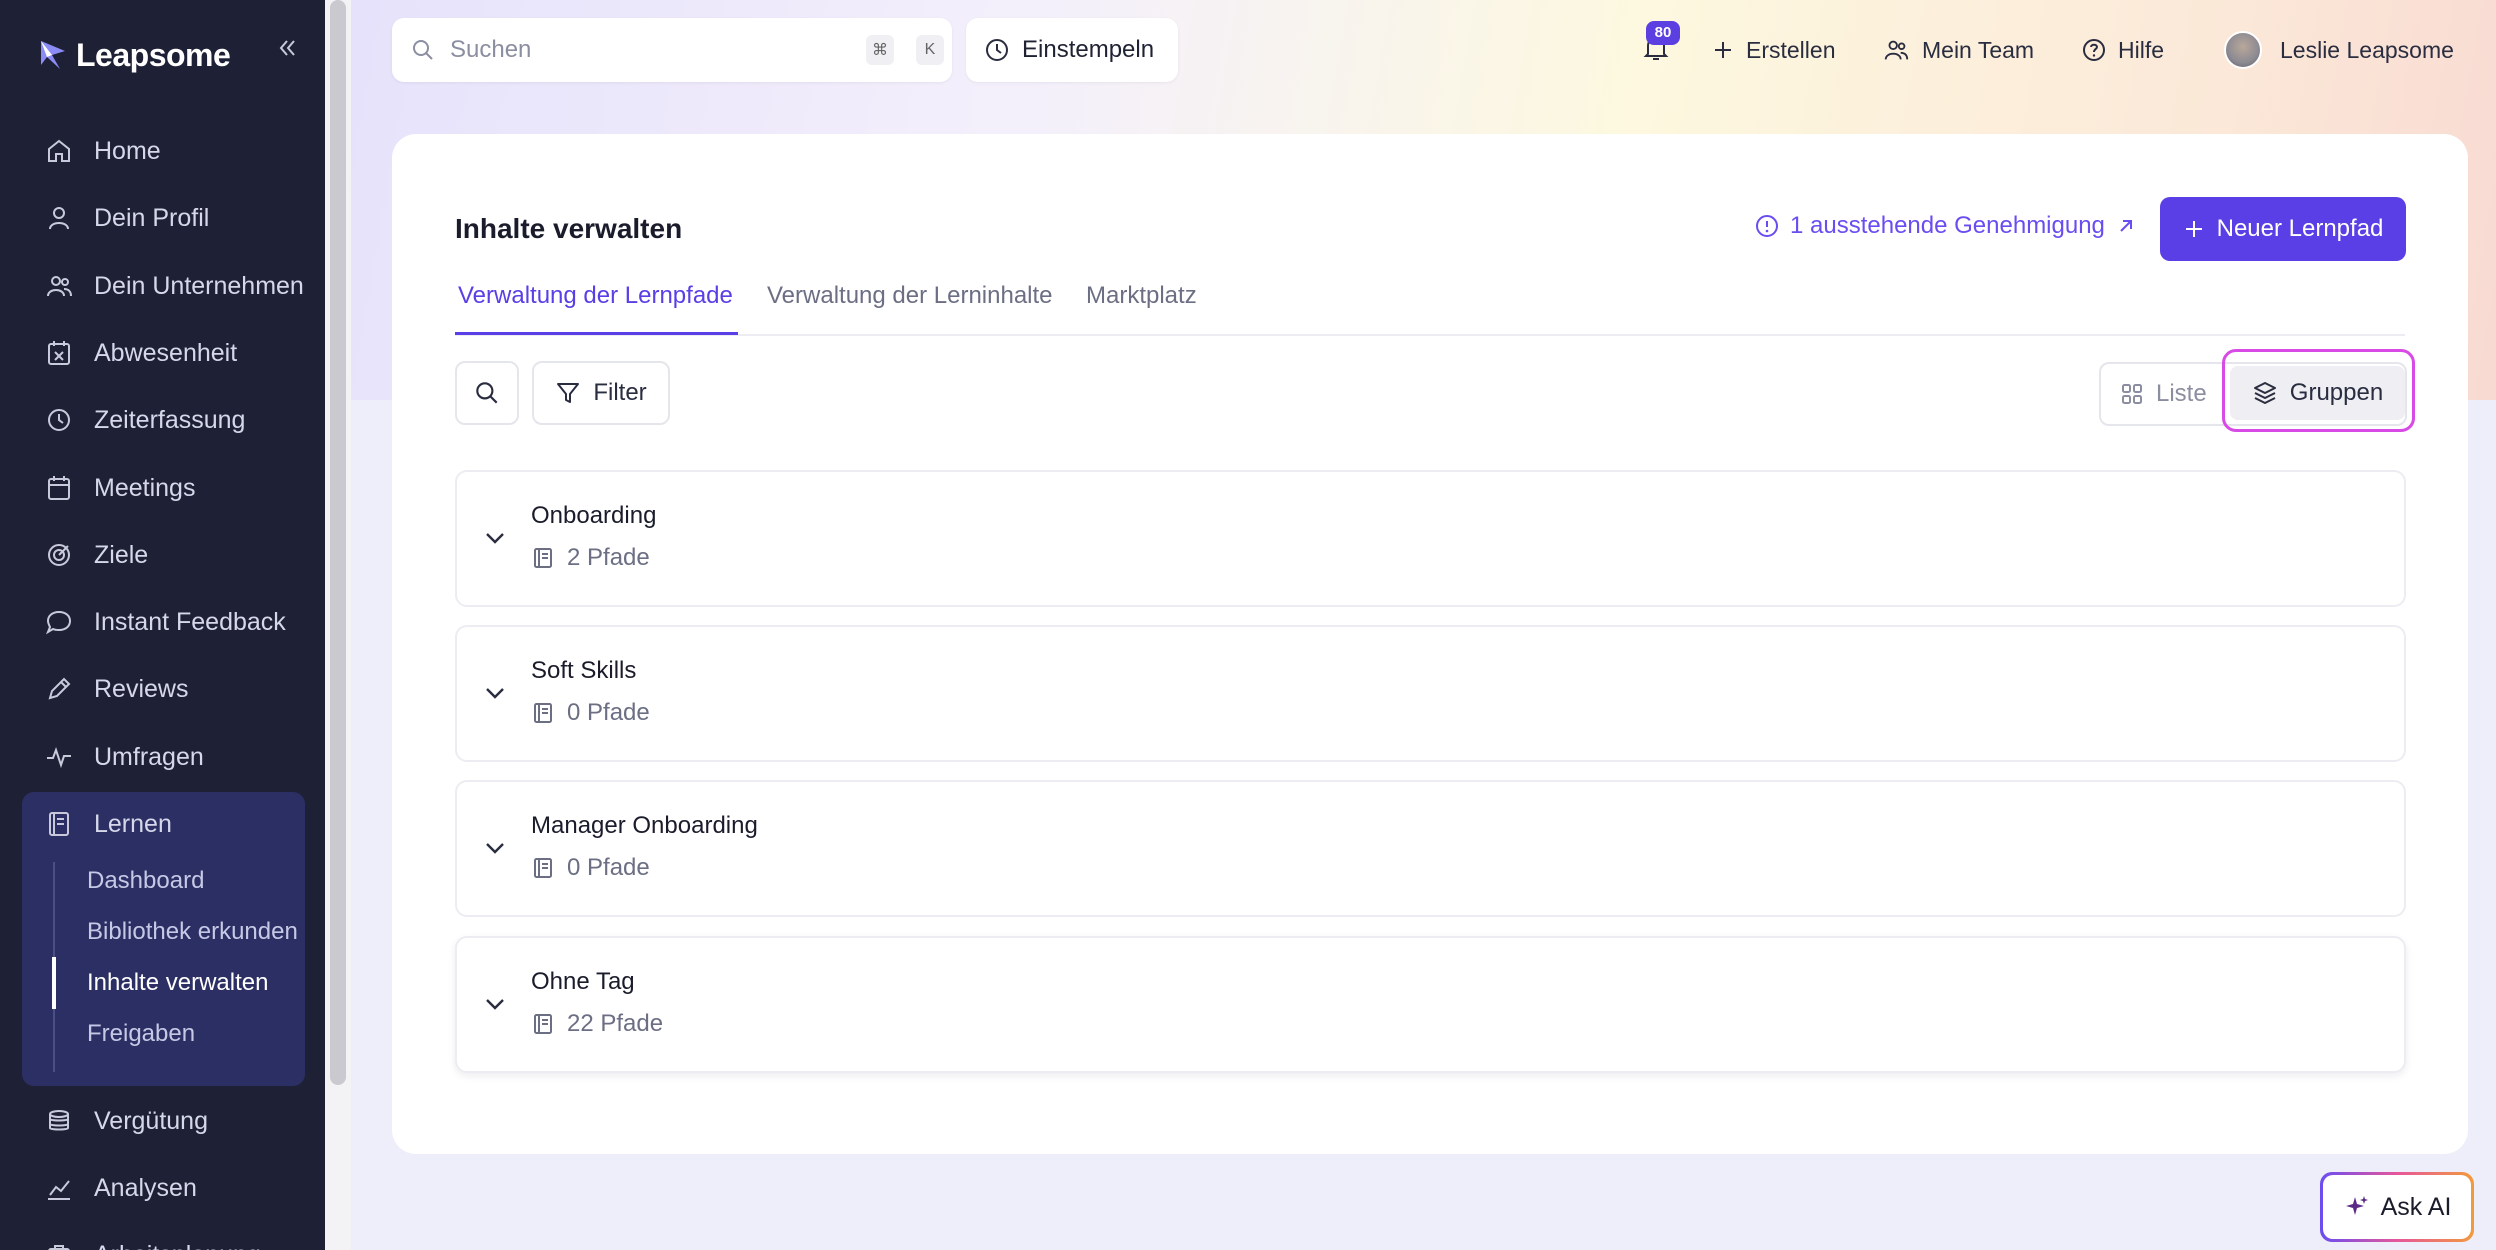 Image resolution: width=2496 pixels, height=1250 pixels. I want to click on group-row: Ohne Tag 22 Pfade, so click(1430, 1004).